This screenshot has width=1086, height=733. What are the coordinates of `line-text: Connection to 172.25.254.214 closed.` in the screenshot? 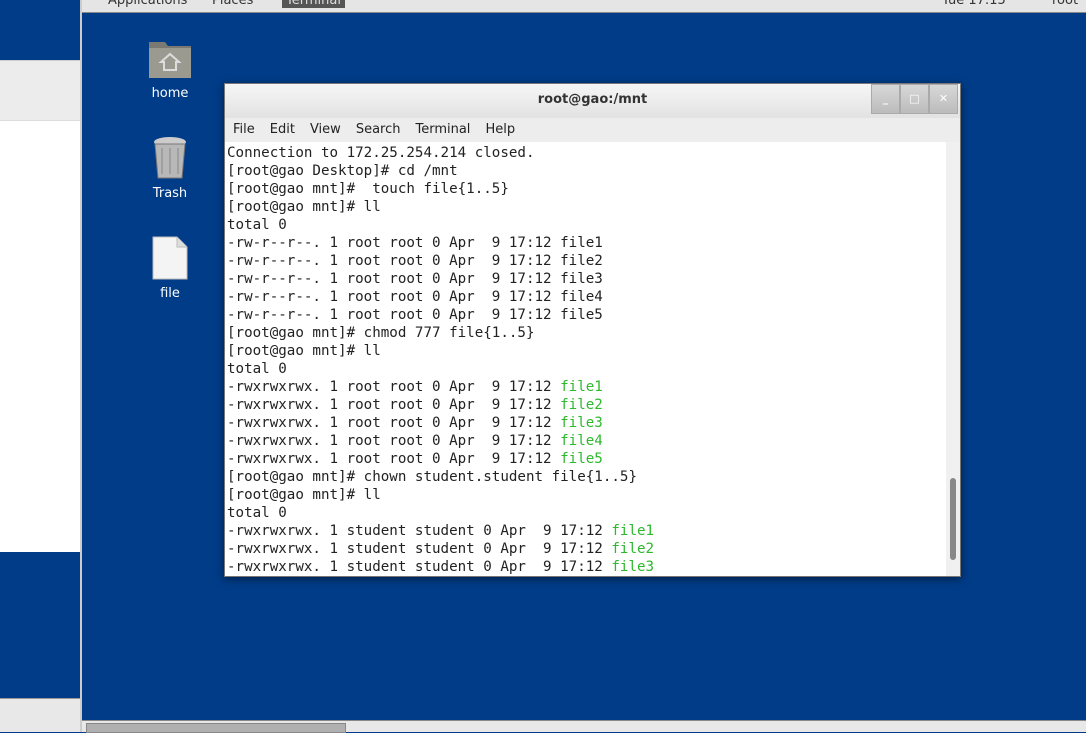 It's located at (381, 153).